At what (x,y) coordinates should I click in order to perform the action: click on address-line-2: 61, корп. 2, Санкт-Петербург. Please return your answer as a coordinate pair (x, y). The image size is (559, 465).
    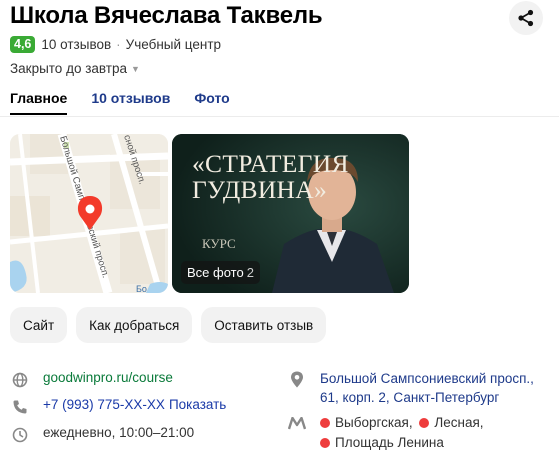
    Looking at the image, I should click on (410, 397).